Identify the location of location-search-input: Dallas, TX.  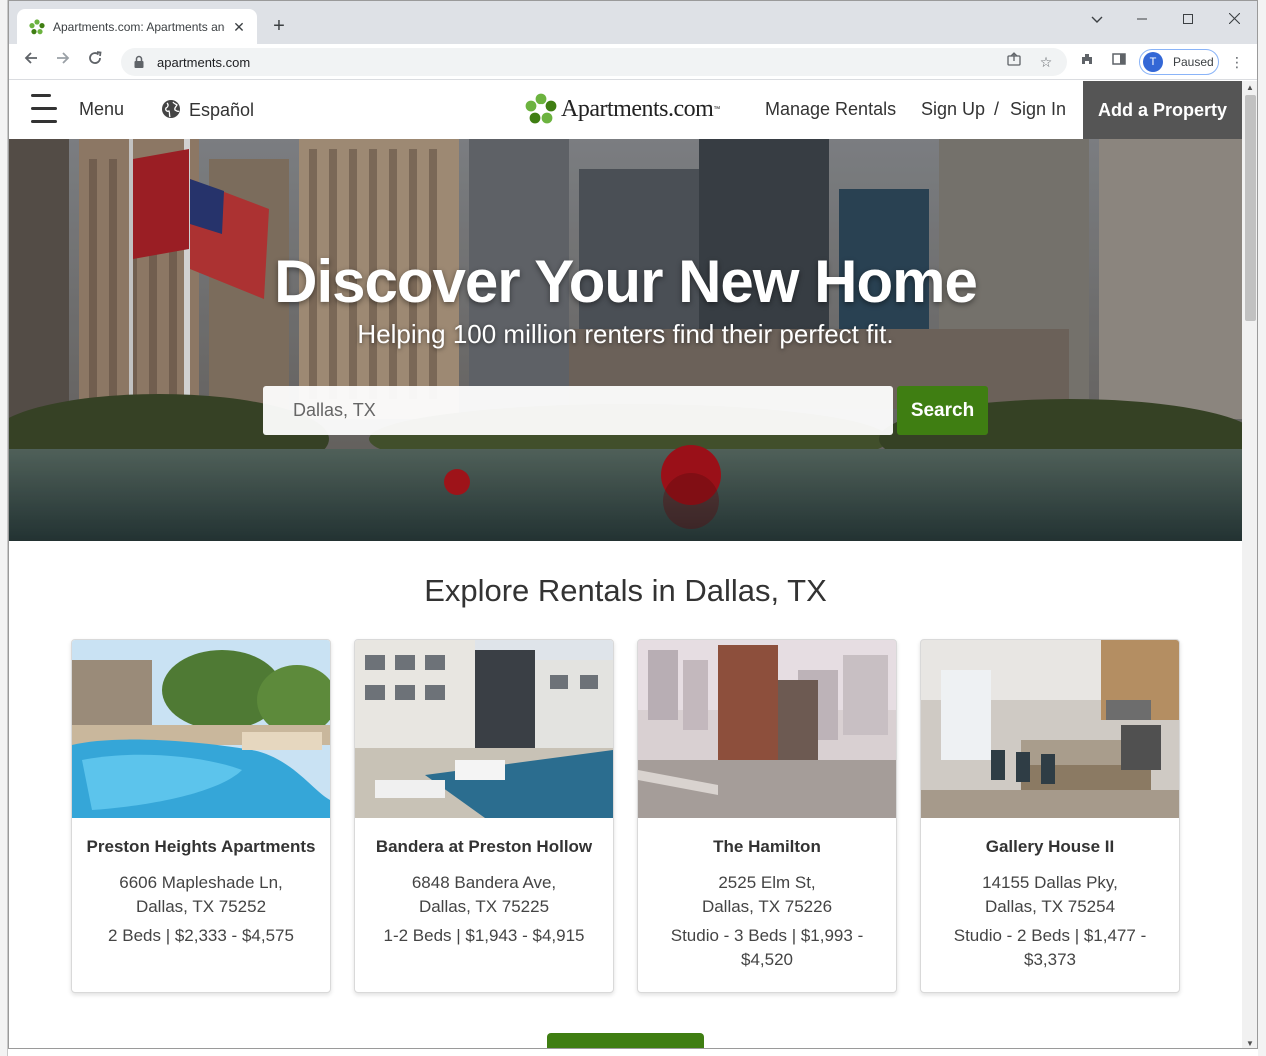
(578, 410).